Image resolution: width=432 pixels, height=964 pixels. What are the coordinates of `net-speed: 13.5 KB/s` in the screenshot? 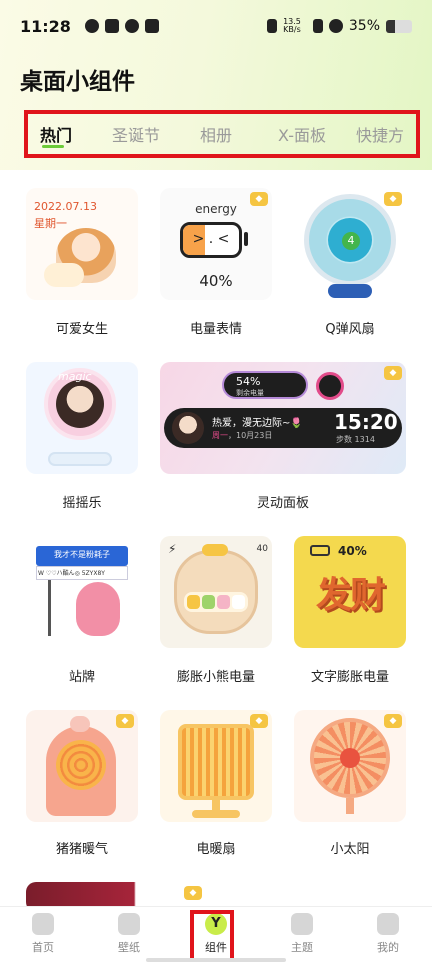 It's located at (292, 26).